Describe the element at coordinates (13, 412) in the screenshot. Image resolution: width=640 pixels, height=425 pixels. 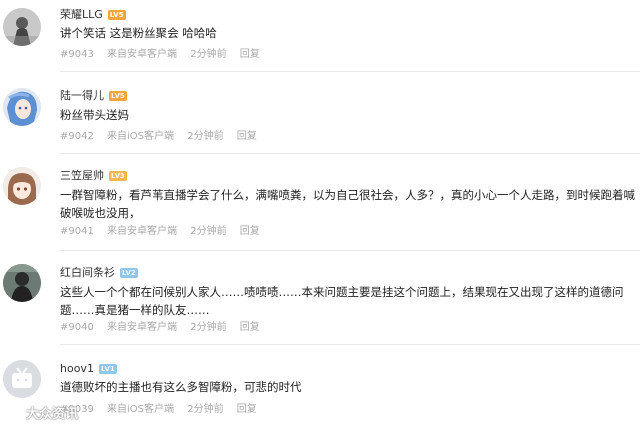
I see `watermark-logo-icon` at that location.